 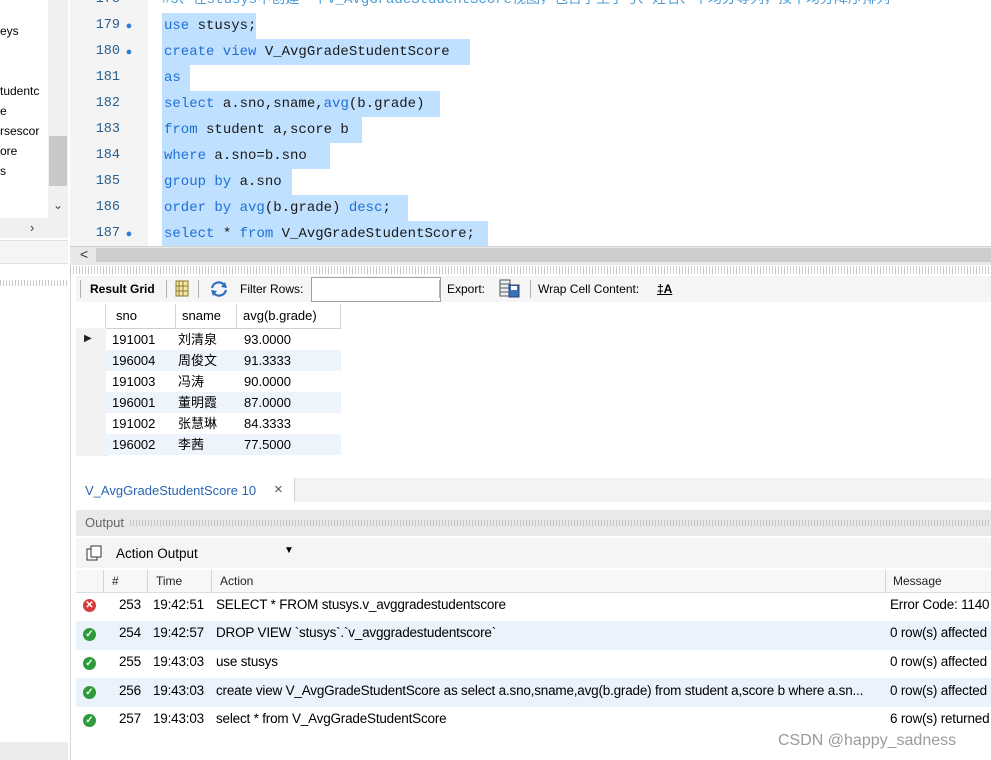 What do you see at coordinates (267, 360) in the screenshot?
I see `cell-avg-grade: 91.3333` at bounding box center [267, 360].